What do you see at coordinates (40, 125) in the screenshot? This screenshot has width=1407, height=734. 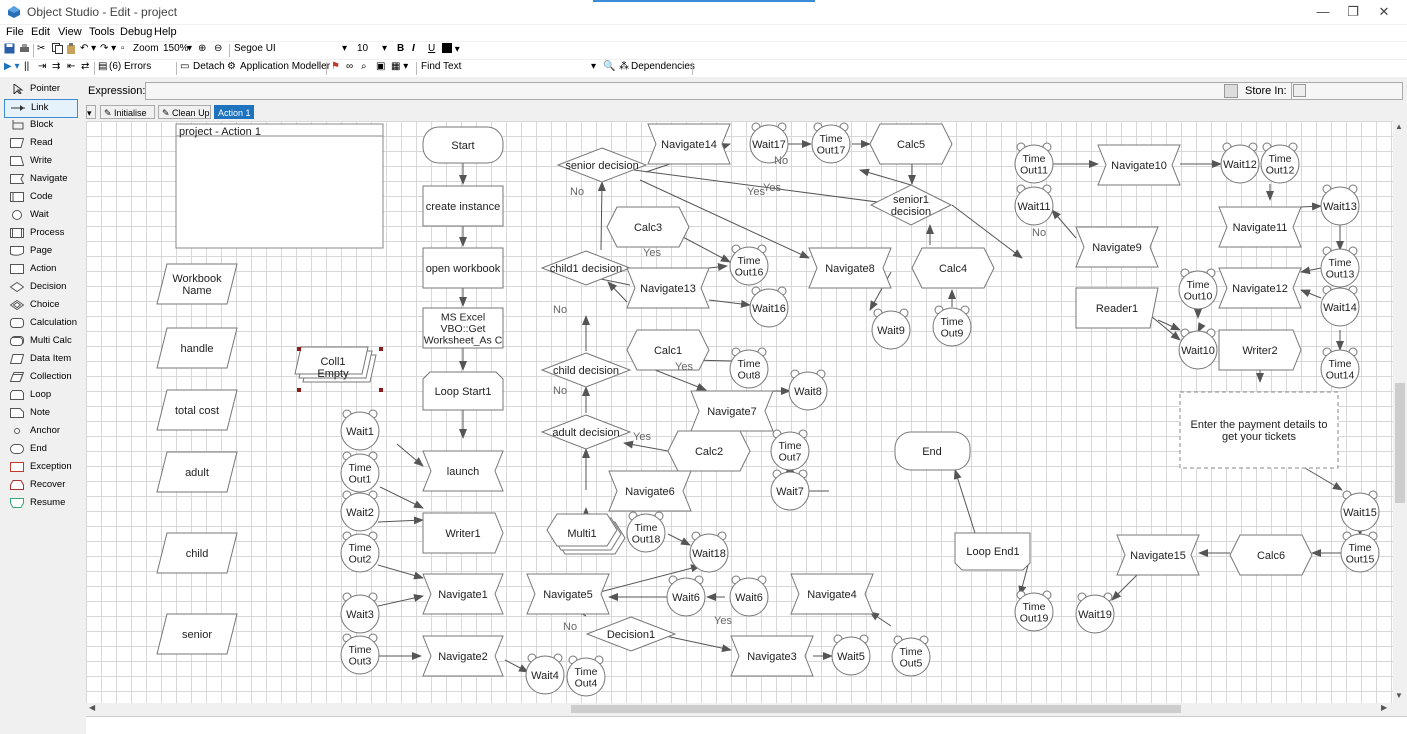 I see `palette-block: Block` at bounding box center [40, 125].